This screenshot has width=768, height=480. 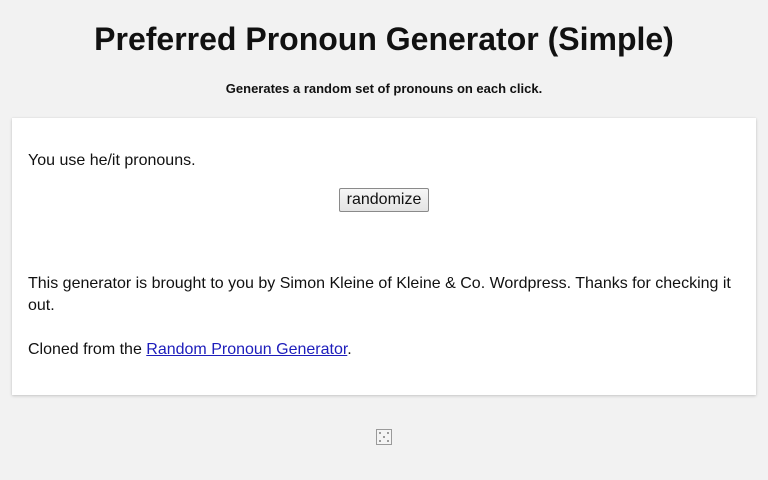 What do you see at coordinates (87, 349) in the screenshot?
I see `cloned-prefix: Cloned from the` at bounding box center [87, 349].